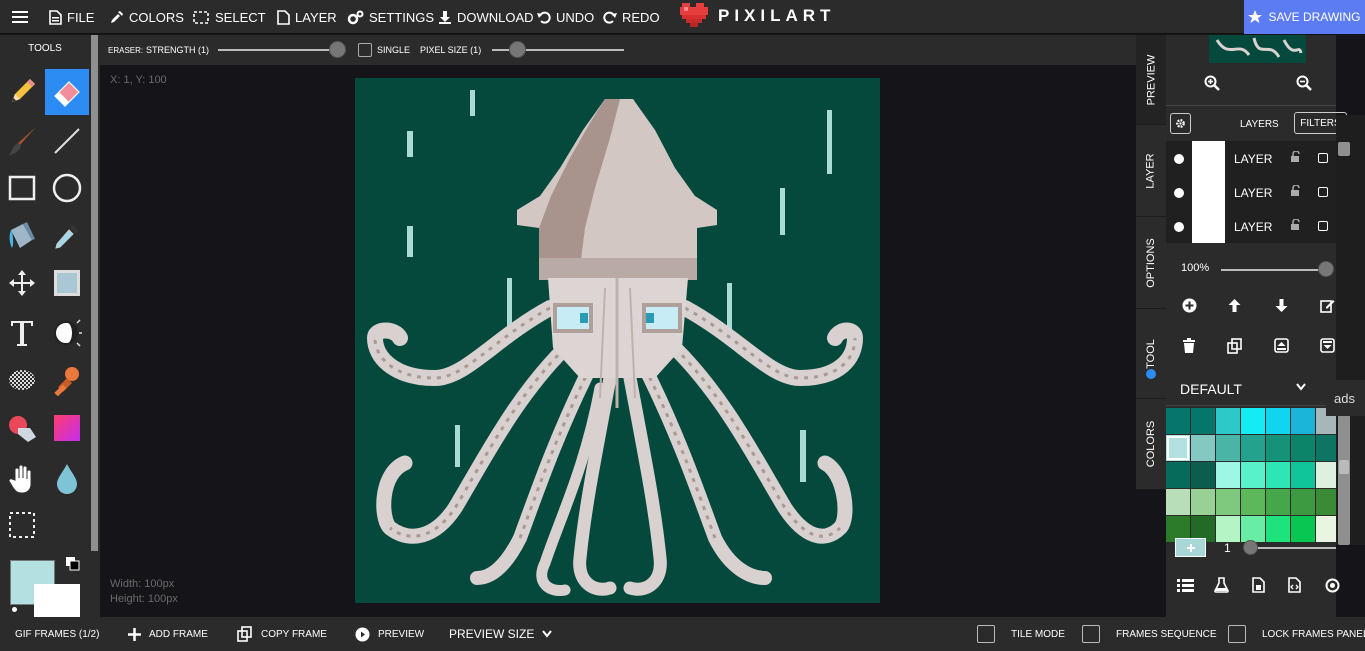 The width and height of the screenshot is (1365, 651). What do you see at coordinates (67, 380) in the screenshot?
I see `stamp-icon` at bounding box center [67, 380].